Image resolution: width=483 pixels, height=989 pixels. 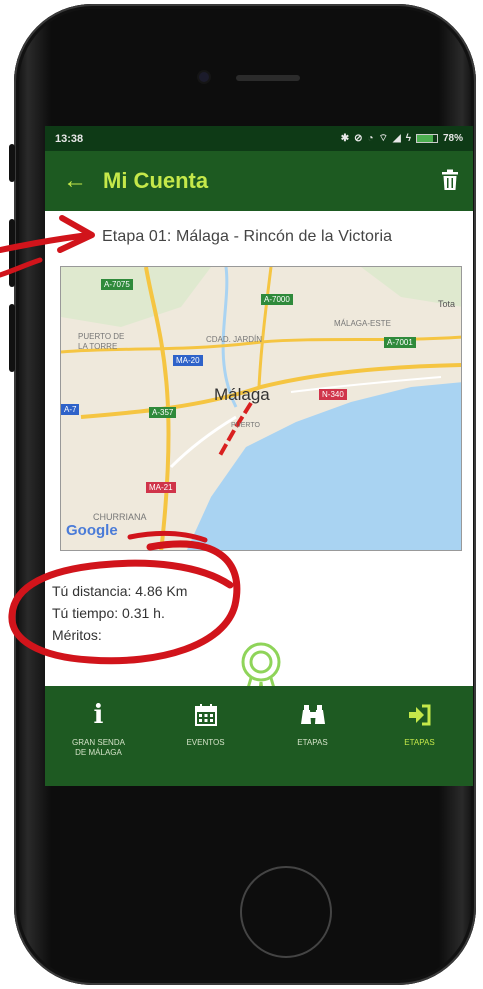 What do you see at coordinates (268, 78) in the screenshot?
I see `earpiece-speaker` at bounding box center [268, 78].